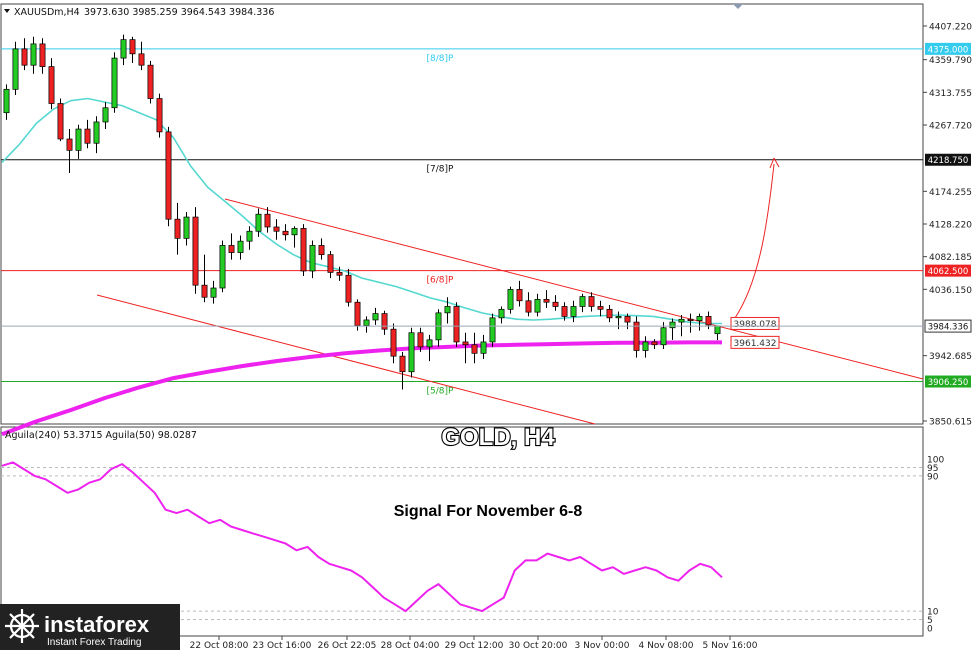  What do you see at coordinates (498, 437) in the screenshot?
I see `chart-overlay-title: GOLD, H4` at bounding box center [498, 437].